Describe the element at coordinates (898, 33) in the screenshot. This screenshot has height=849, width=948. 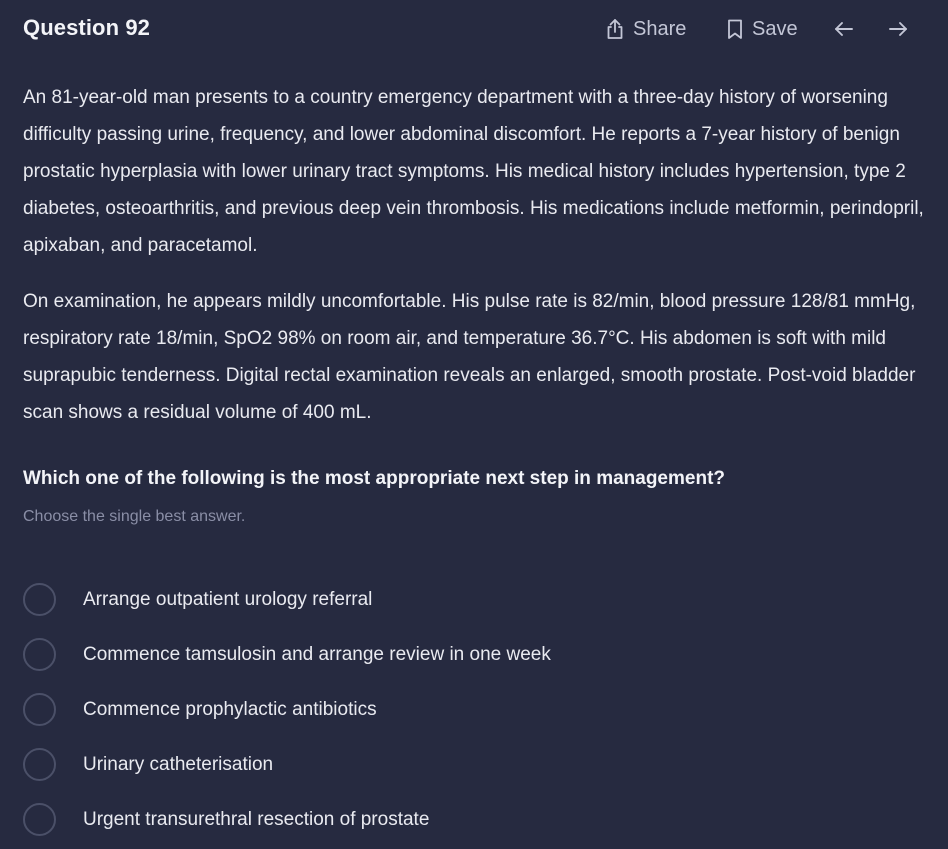
I see `arrow-right-icon` at that location.